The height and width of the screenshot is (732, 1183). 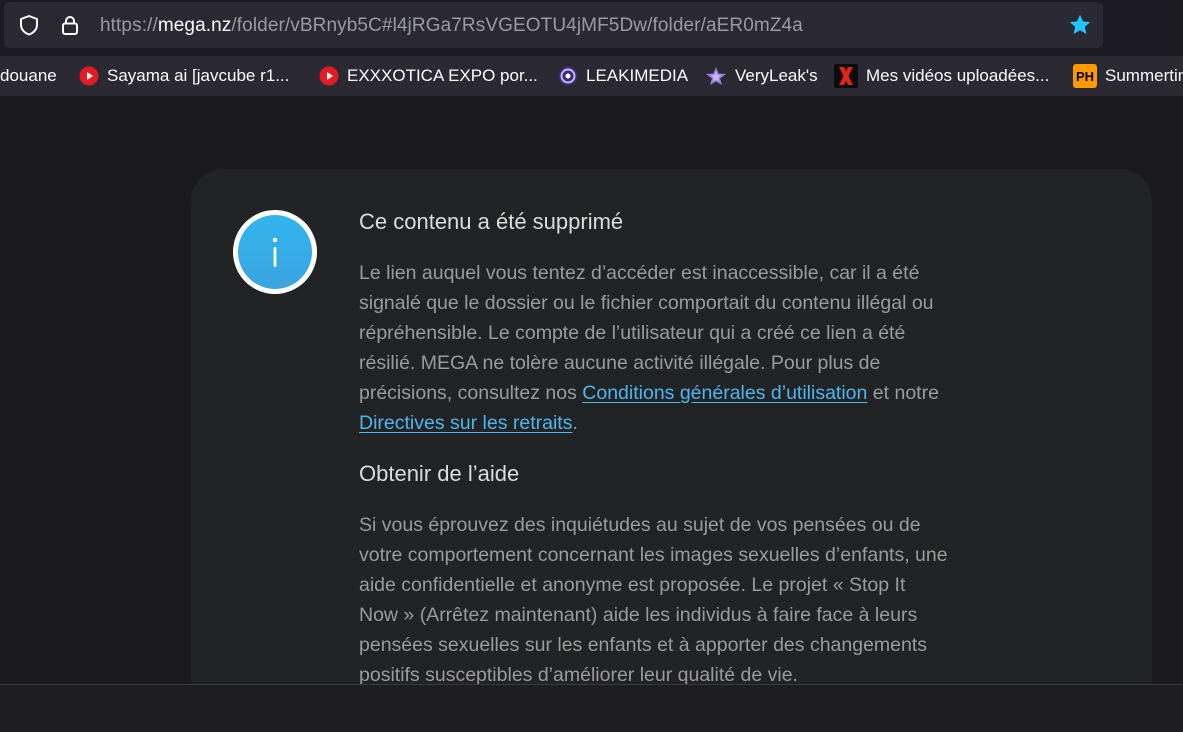 I want to click on bottom-bar, so click(x=591, y=708).